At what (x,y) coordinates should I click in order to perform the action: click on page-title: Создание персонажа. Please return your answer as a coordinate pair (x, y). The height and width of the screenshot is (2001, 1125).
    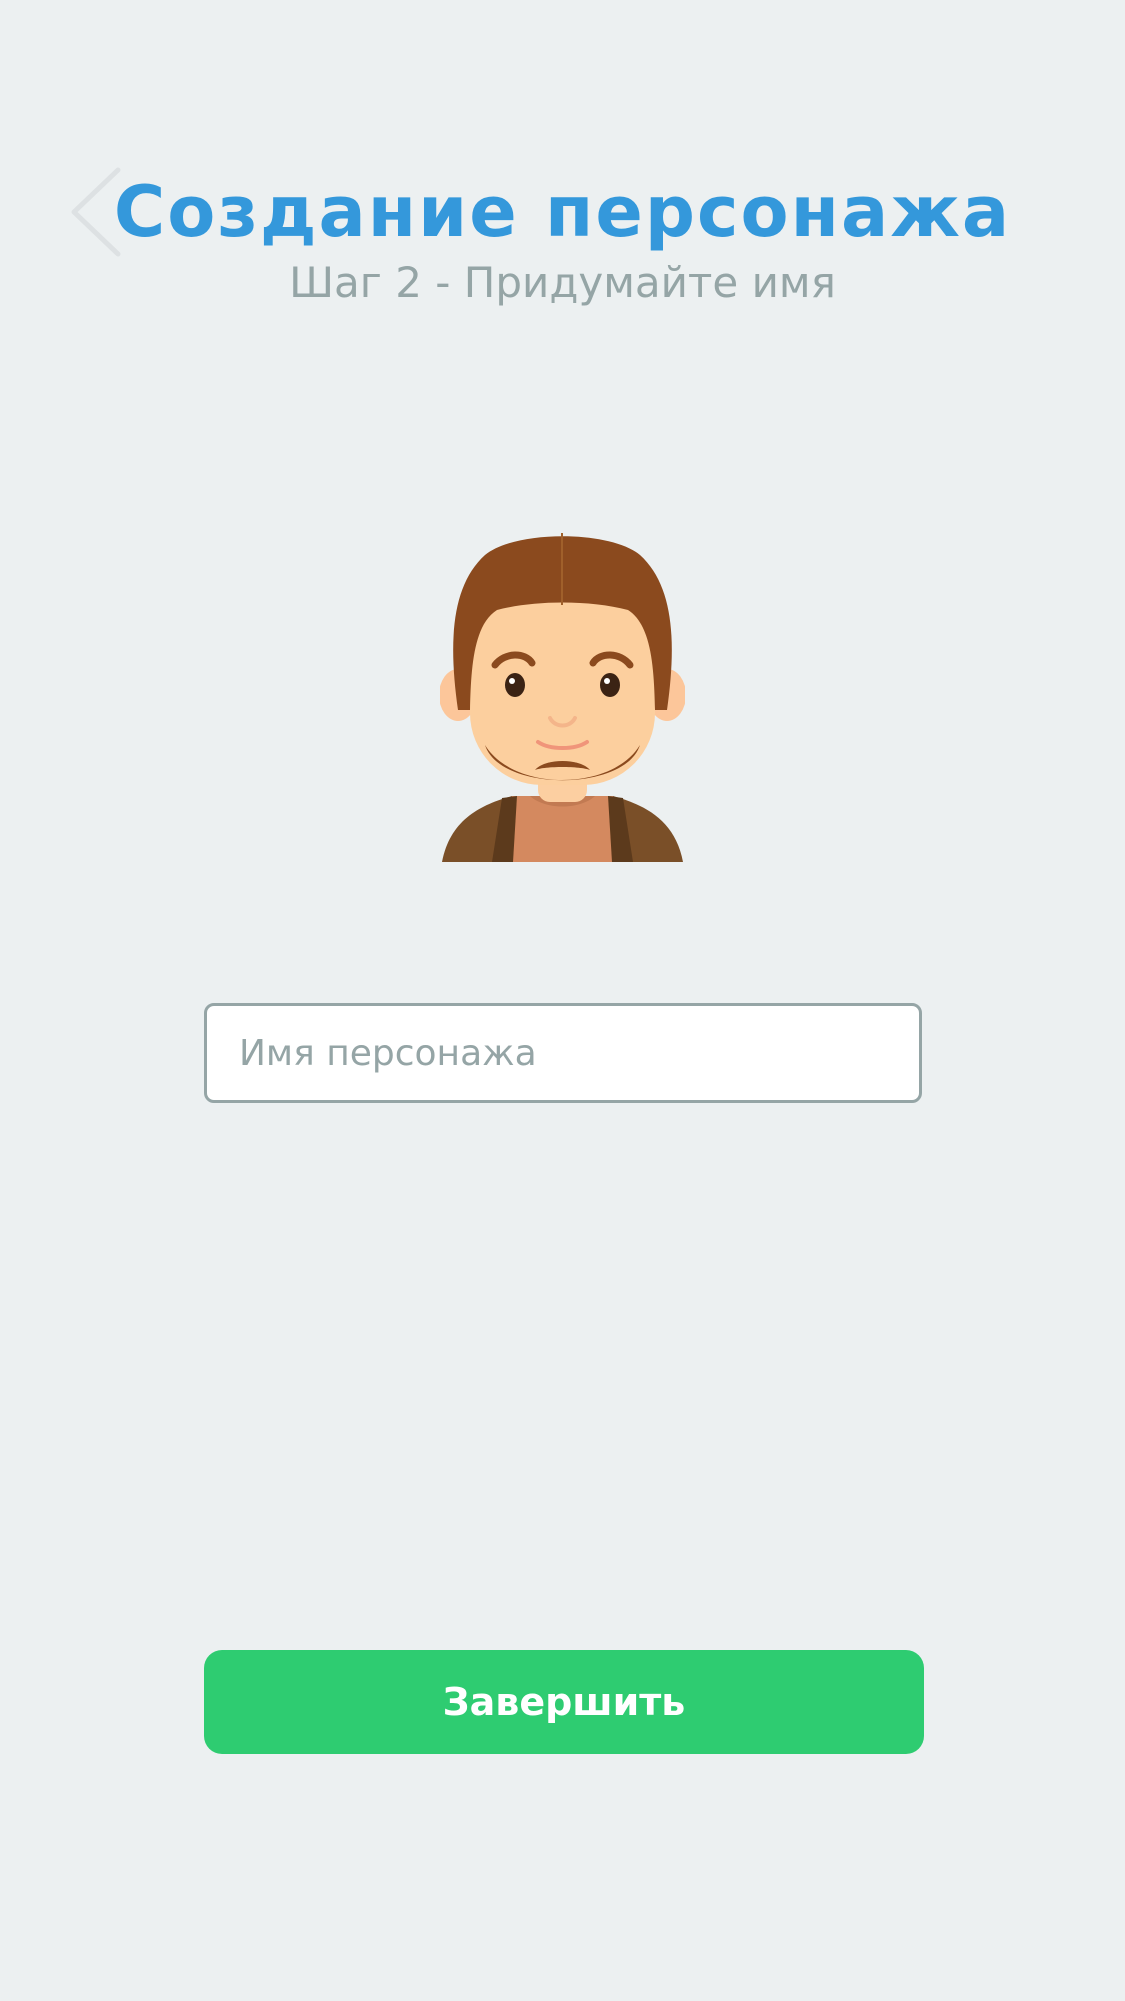
    Looking at the image, I should click on (562, 212).